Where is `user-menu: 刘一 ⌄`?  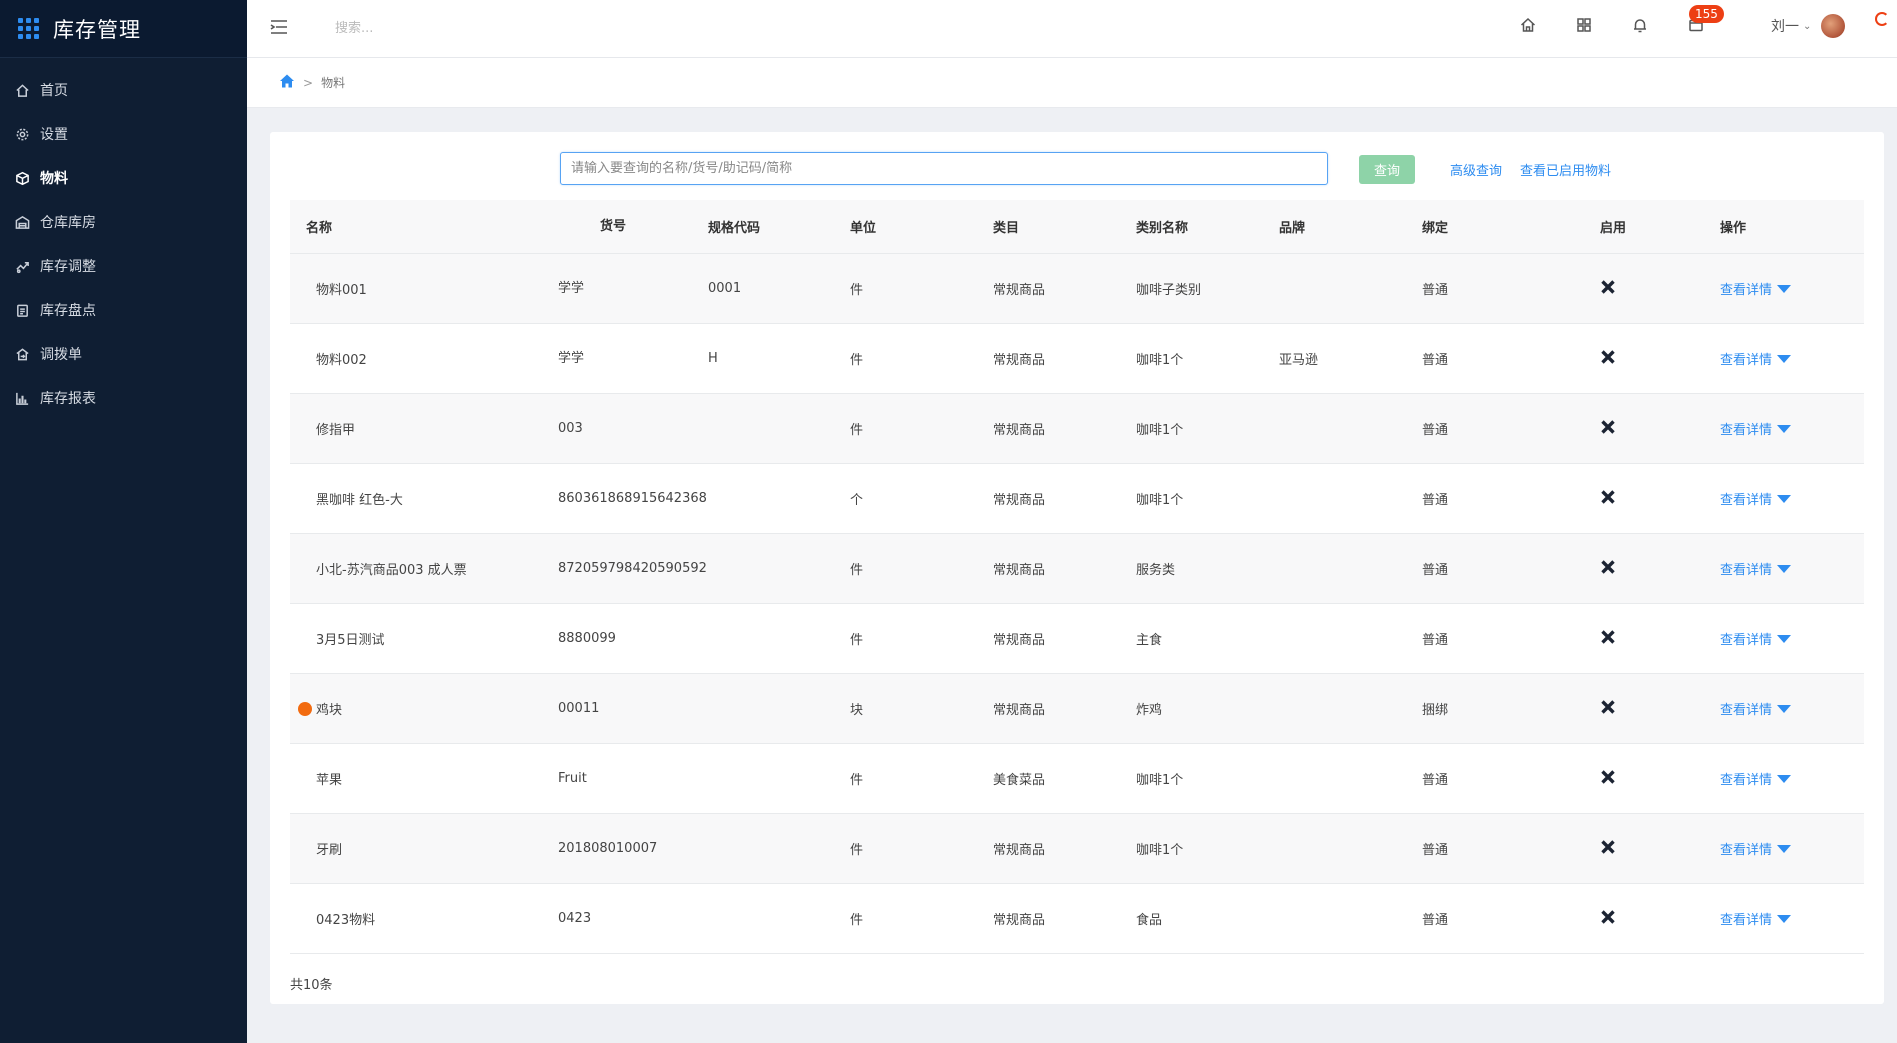
user-menu: 刘一 ⌄ is located at coordinates (1791, 26).